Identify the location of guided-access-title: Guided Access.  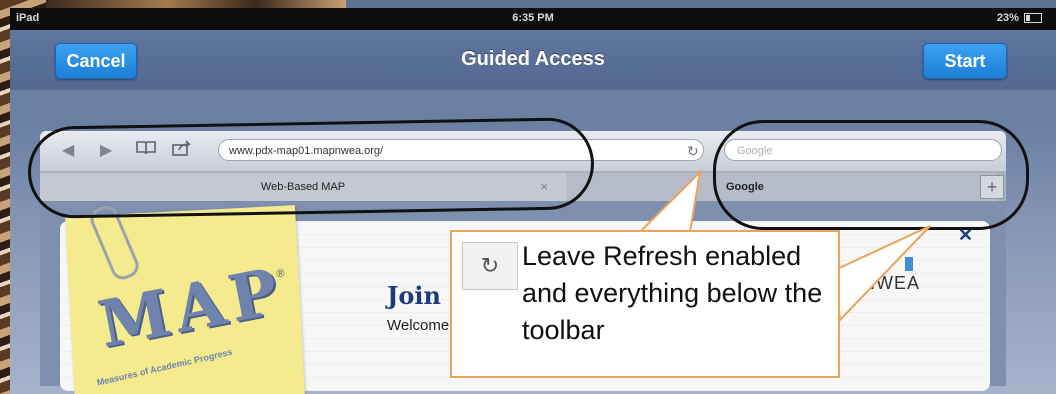
(533, 59).